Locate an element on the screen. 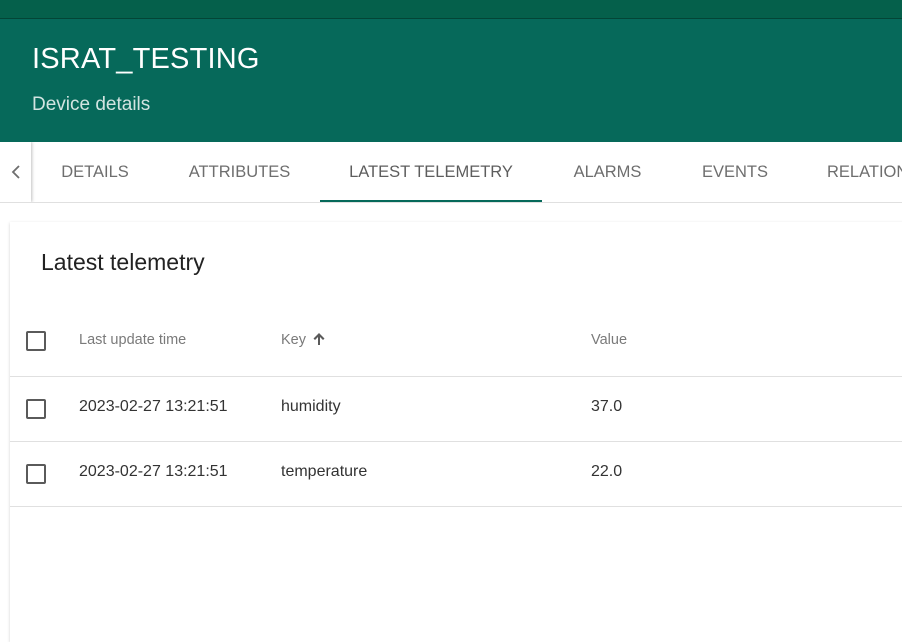 The height and width of the screenshot is (642, 902). tab-attributes: ATTRIBUTES is located at coordinates (239, 172).